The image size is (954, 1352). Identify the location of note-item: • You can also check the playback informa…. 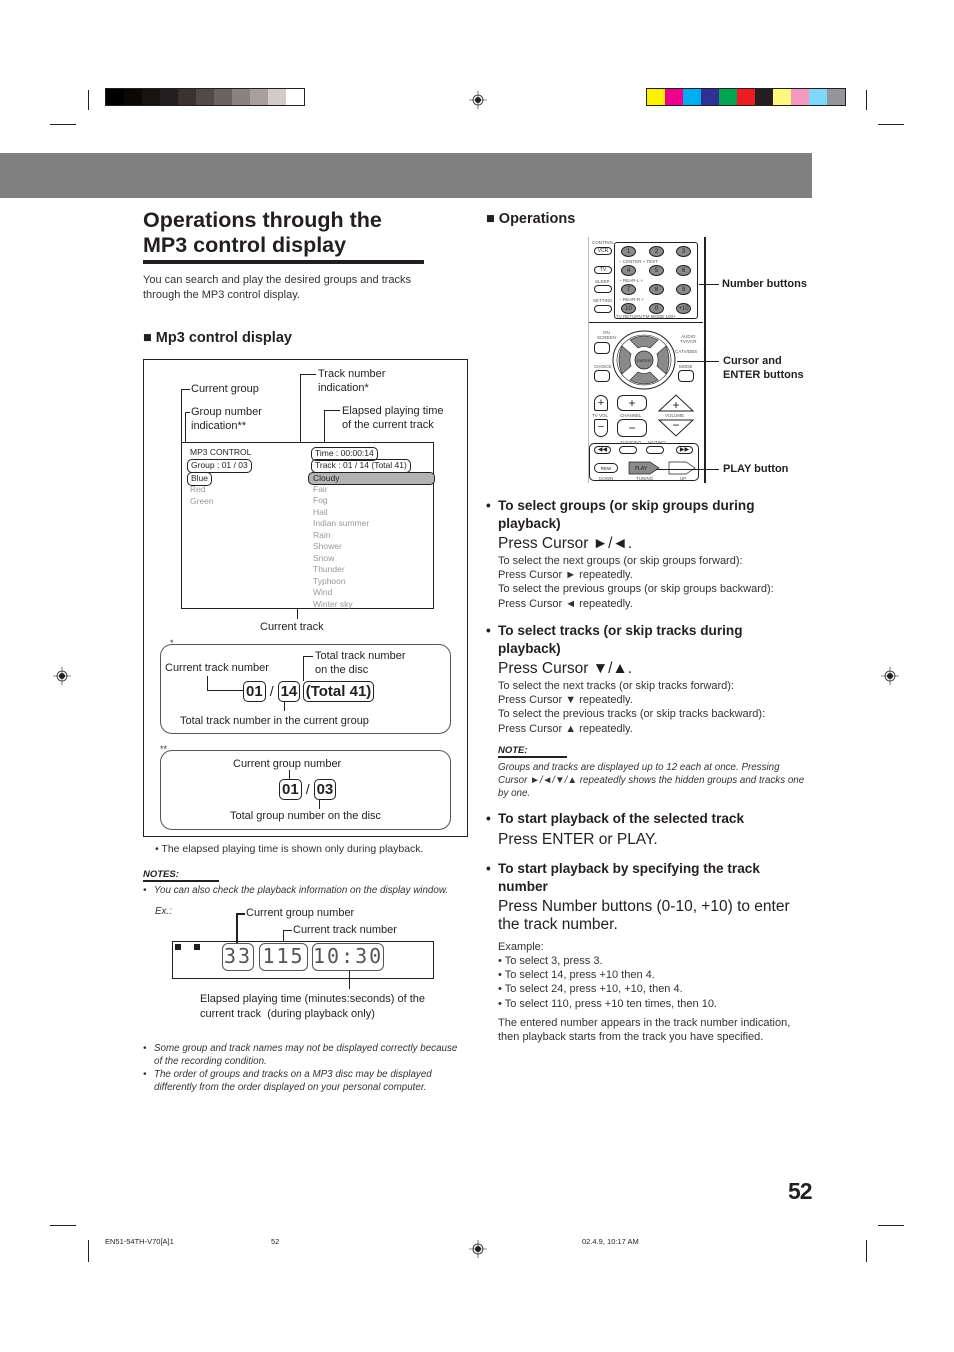
(308, 890).